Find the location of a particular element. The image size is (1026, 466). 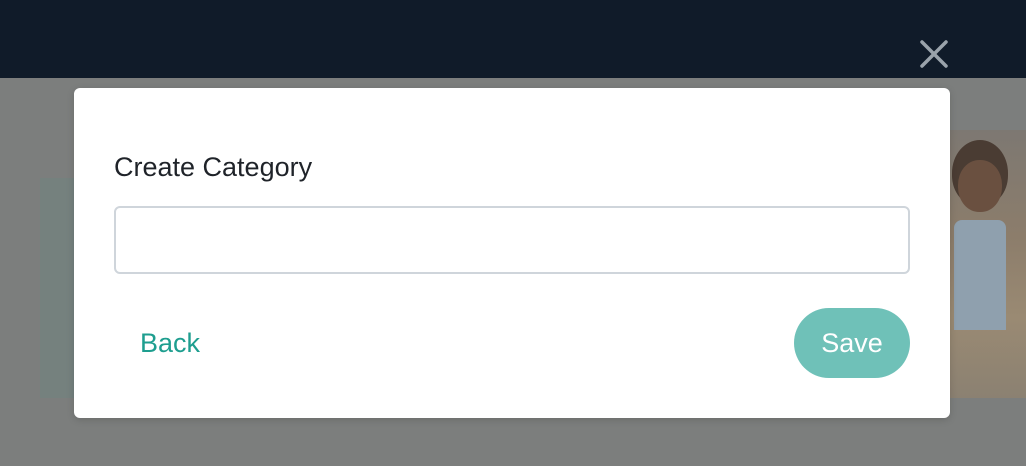

save-button: Save is located at coordinates (852, 343).